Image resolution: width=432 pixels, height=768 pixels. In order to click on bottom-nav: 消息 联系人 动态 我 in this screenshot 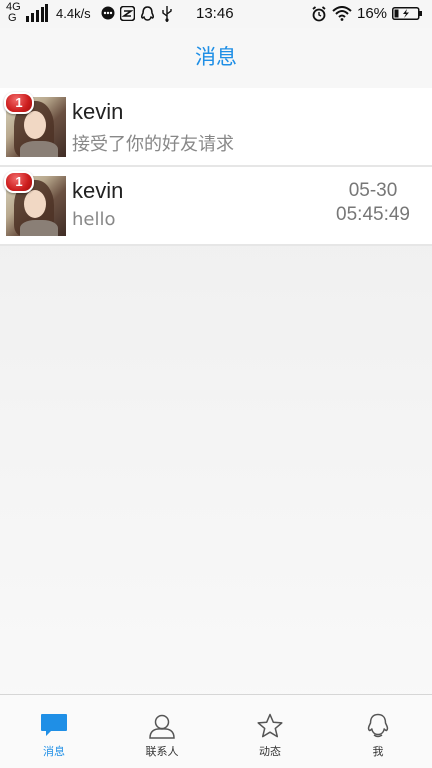, I will do `click(216, 731)`.